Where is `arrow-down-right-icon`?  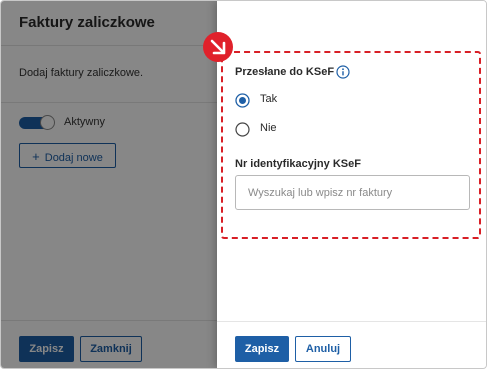 arrow-down-right-icon is located at coordinates (218, 47).